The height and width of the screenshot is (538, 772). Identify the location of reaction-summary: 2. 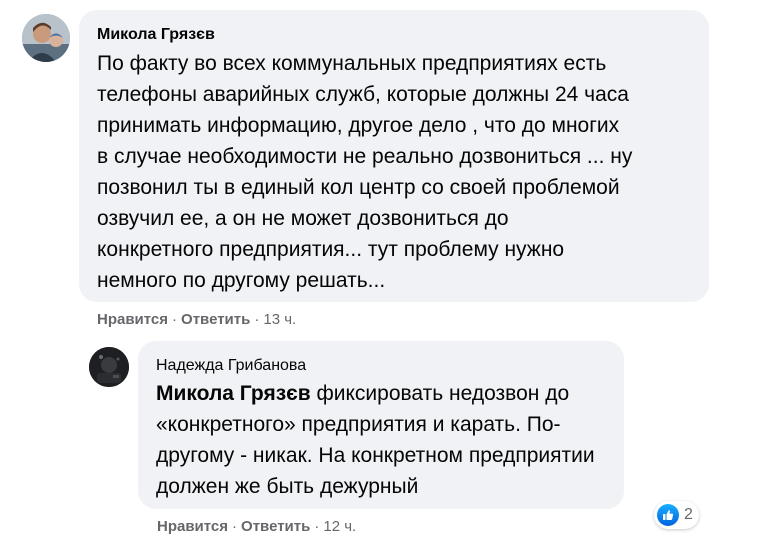
(676, 515).